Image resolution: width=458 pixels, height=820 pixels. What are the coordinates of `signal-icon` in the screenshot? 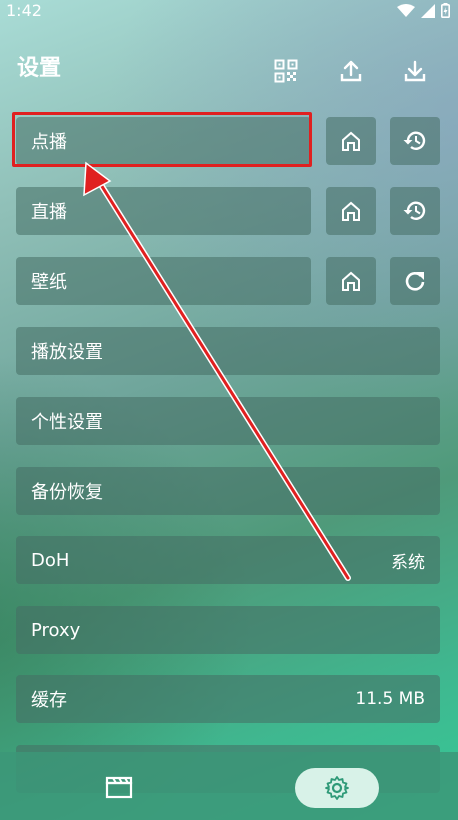 It's located at (428, 10).